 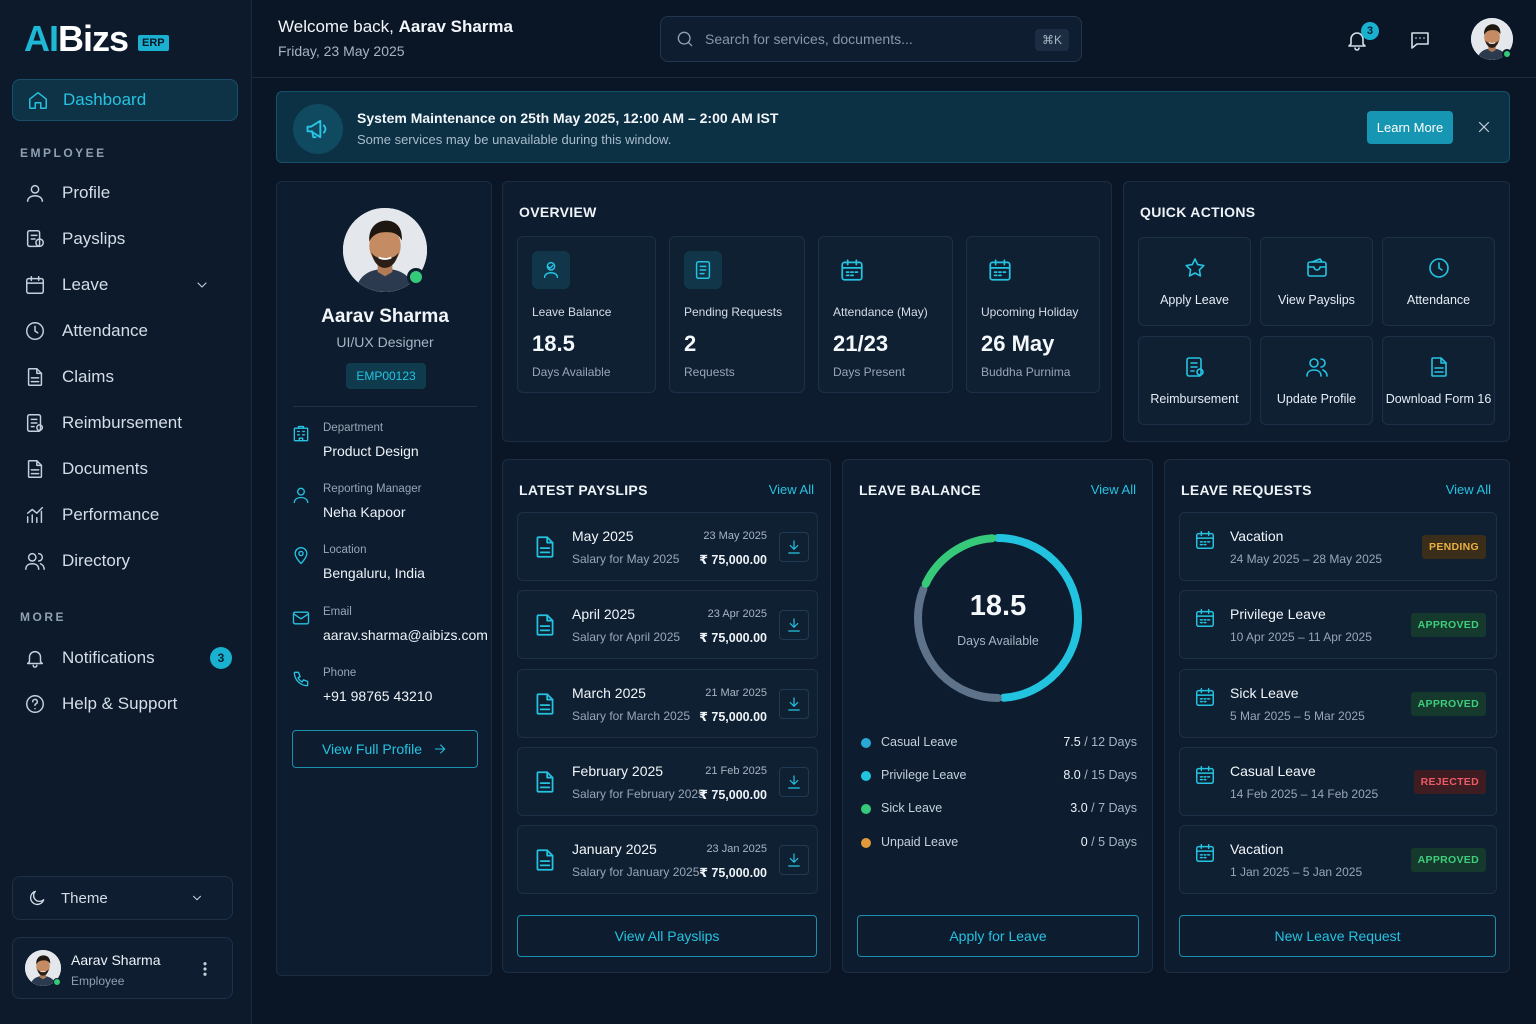 I want to click on quick-action-download-form-16: Download Form 16, so click(x=1438, y=380).